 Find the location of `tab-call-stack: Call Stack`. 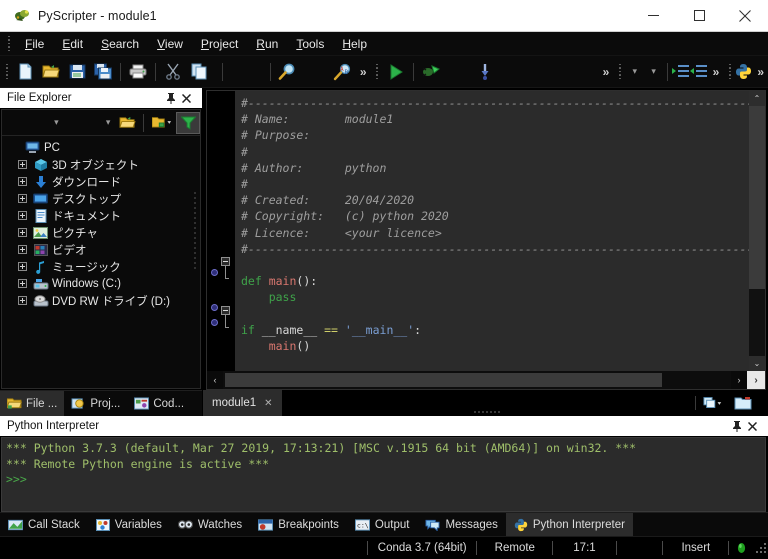

tab-call-stack: Call Stack is located at coordinates (44, 524).